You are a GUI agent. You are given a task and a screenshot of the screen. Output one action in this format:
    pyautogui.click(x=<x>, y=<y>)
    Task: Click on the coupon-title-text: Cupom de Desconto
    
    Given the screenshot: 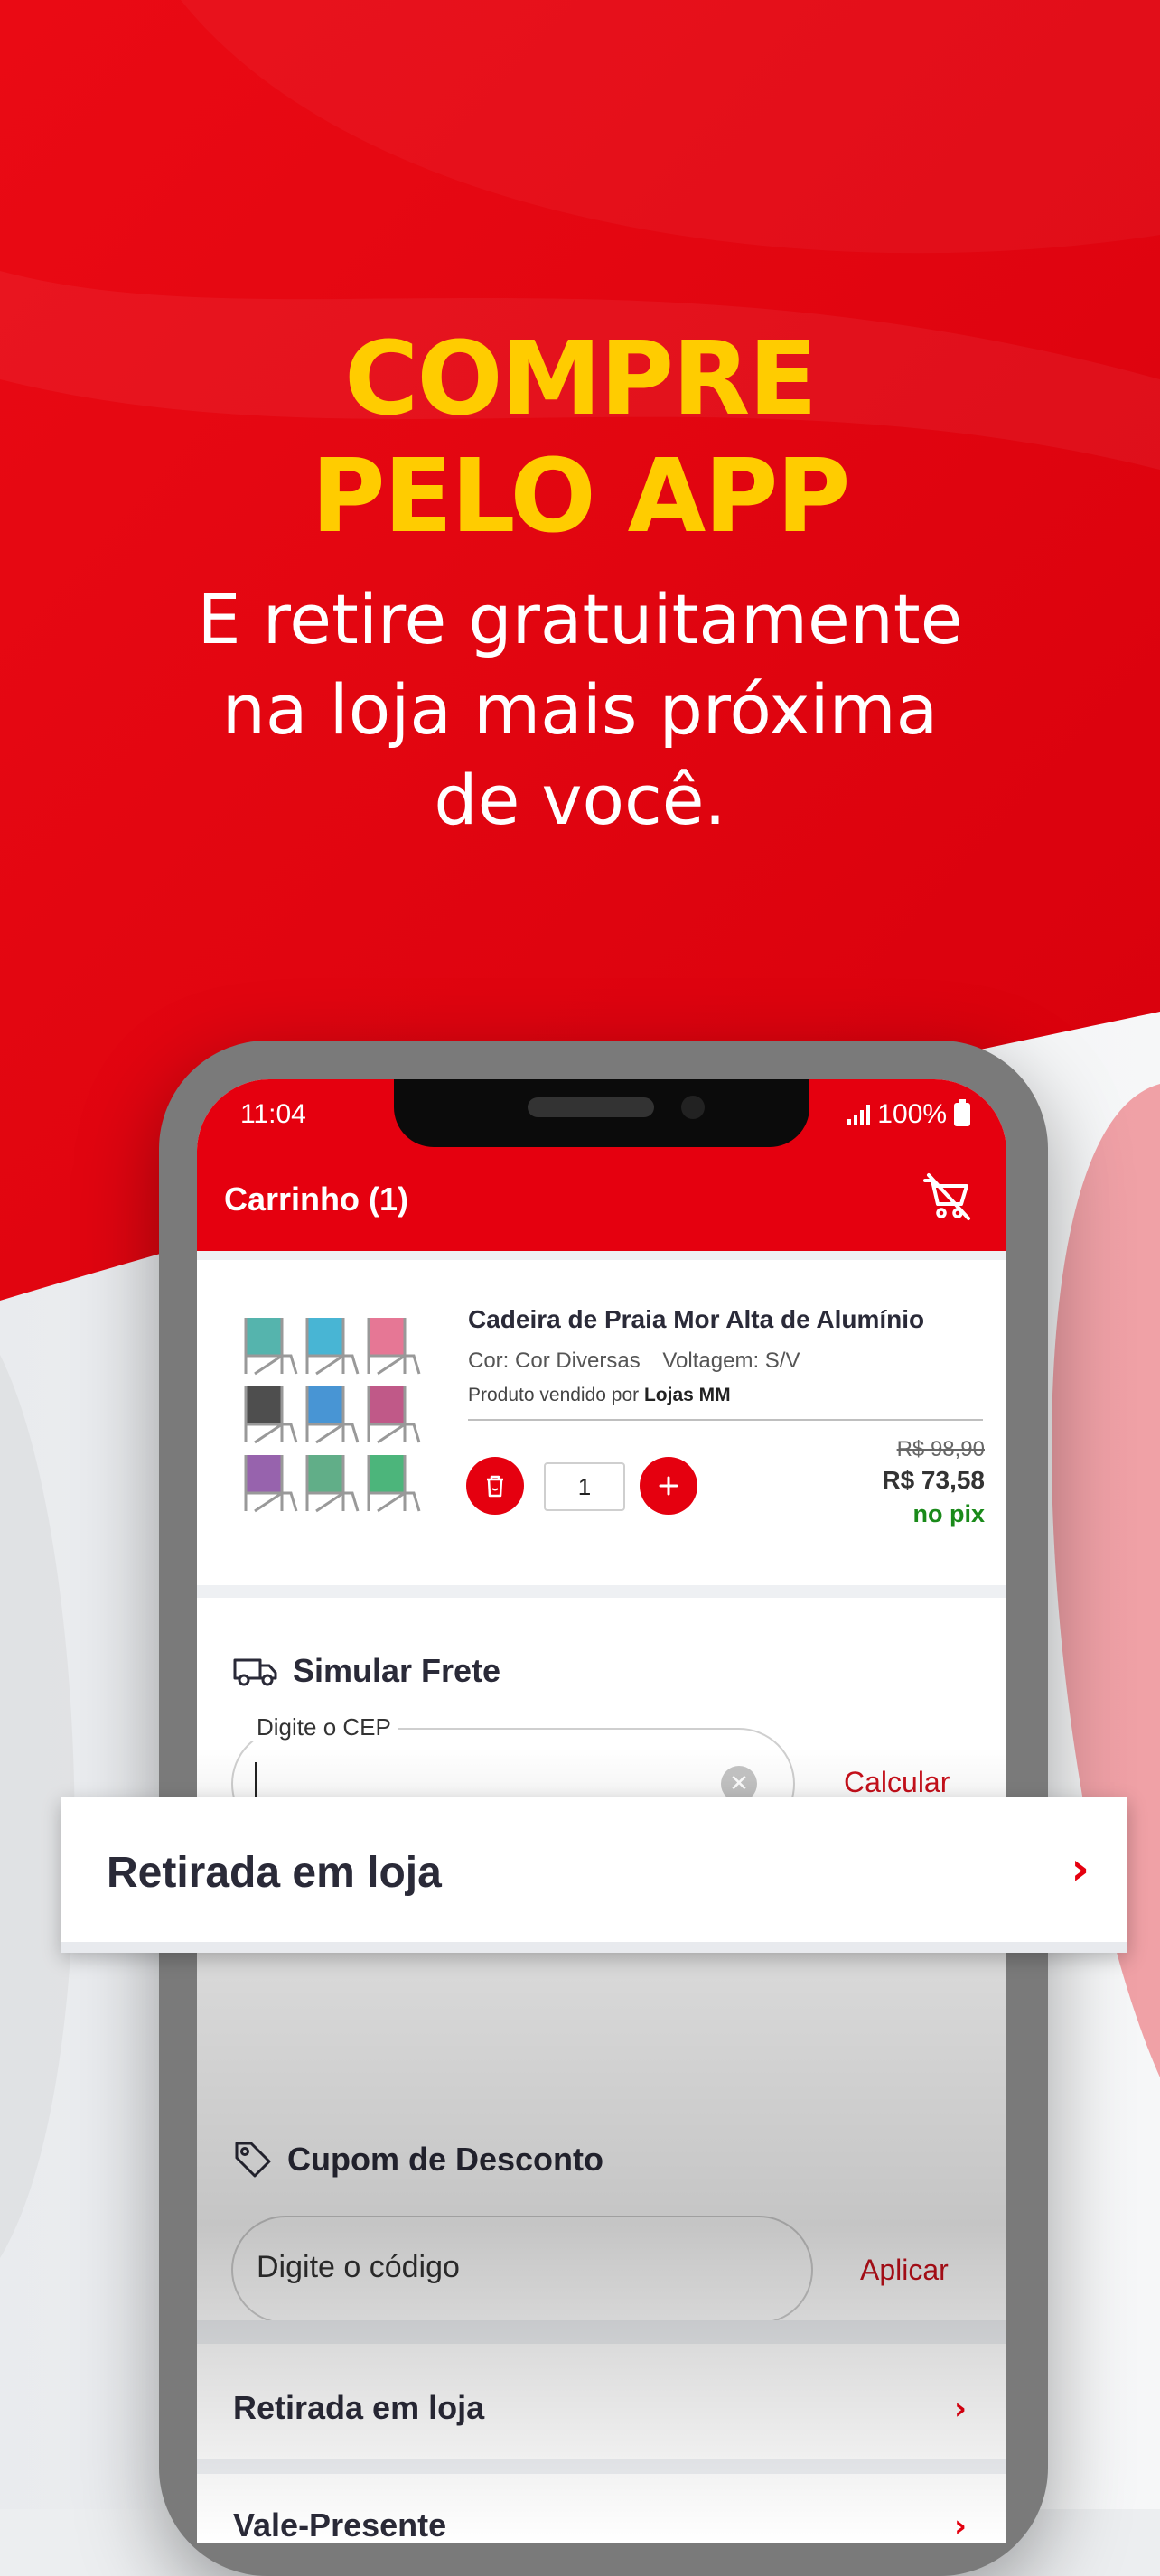 What is the action you would take?
    pyautogui.click(x=445, y=2159)
    